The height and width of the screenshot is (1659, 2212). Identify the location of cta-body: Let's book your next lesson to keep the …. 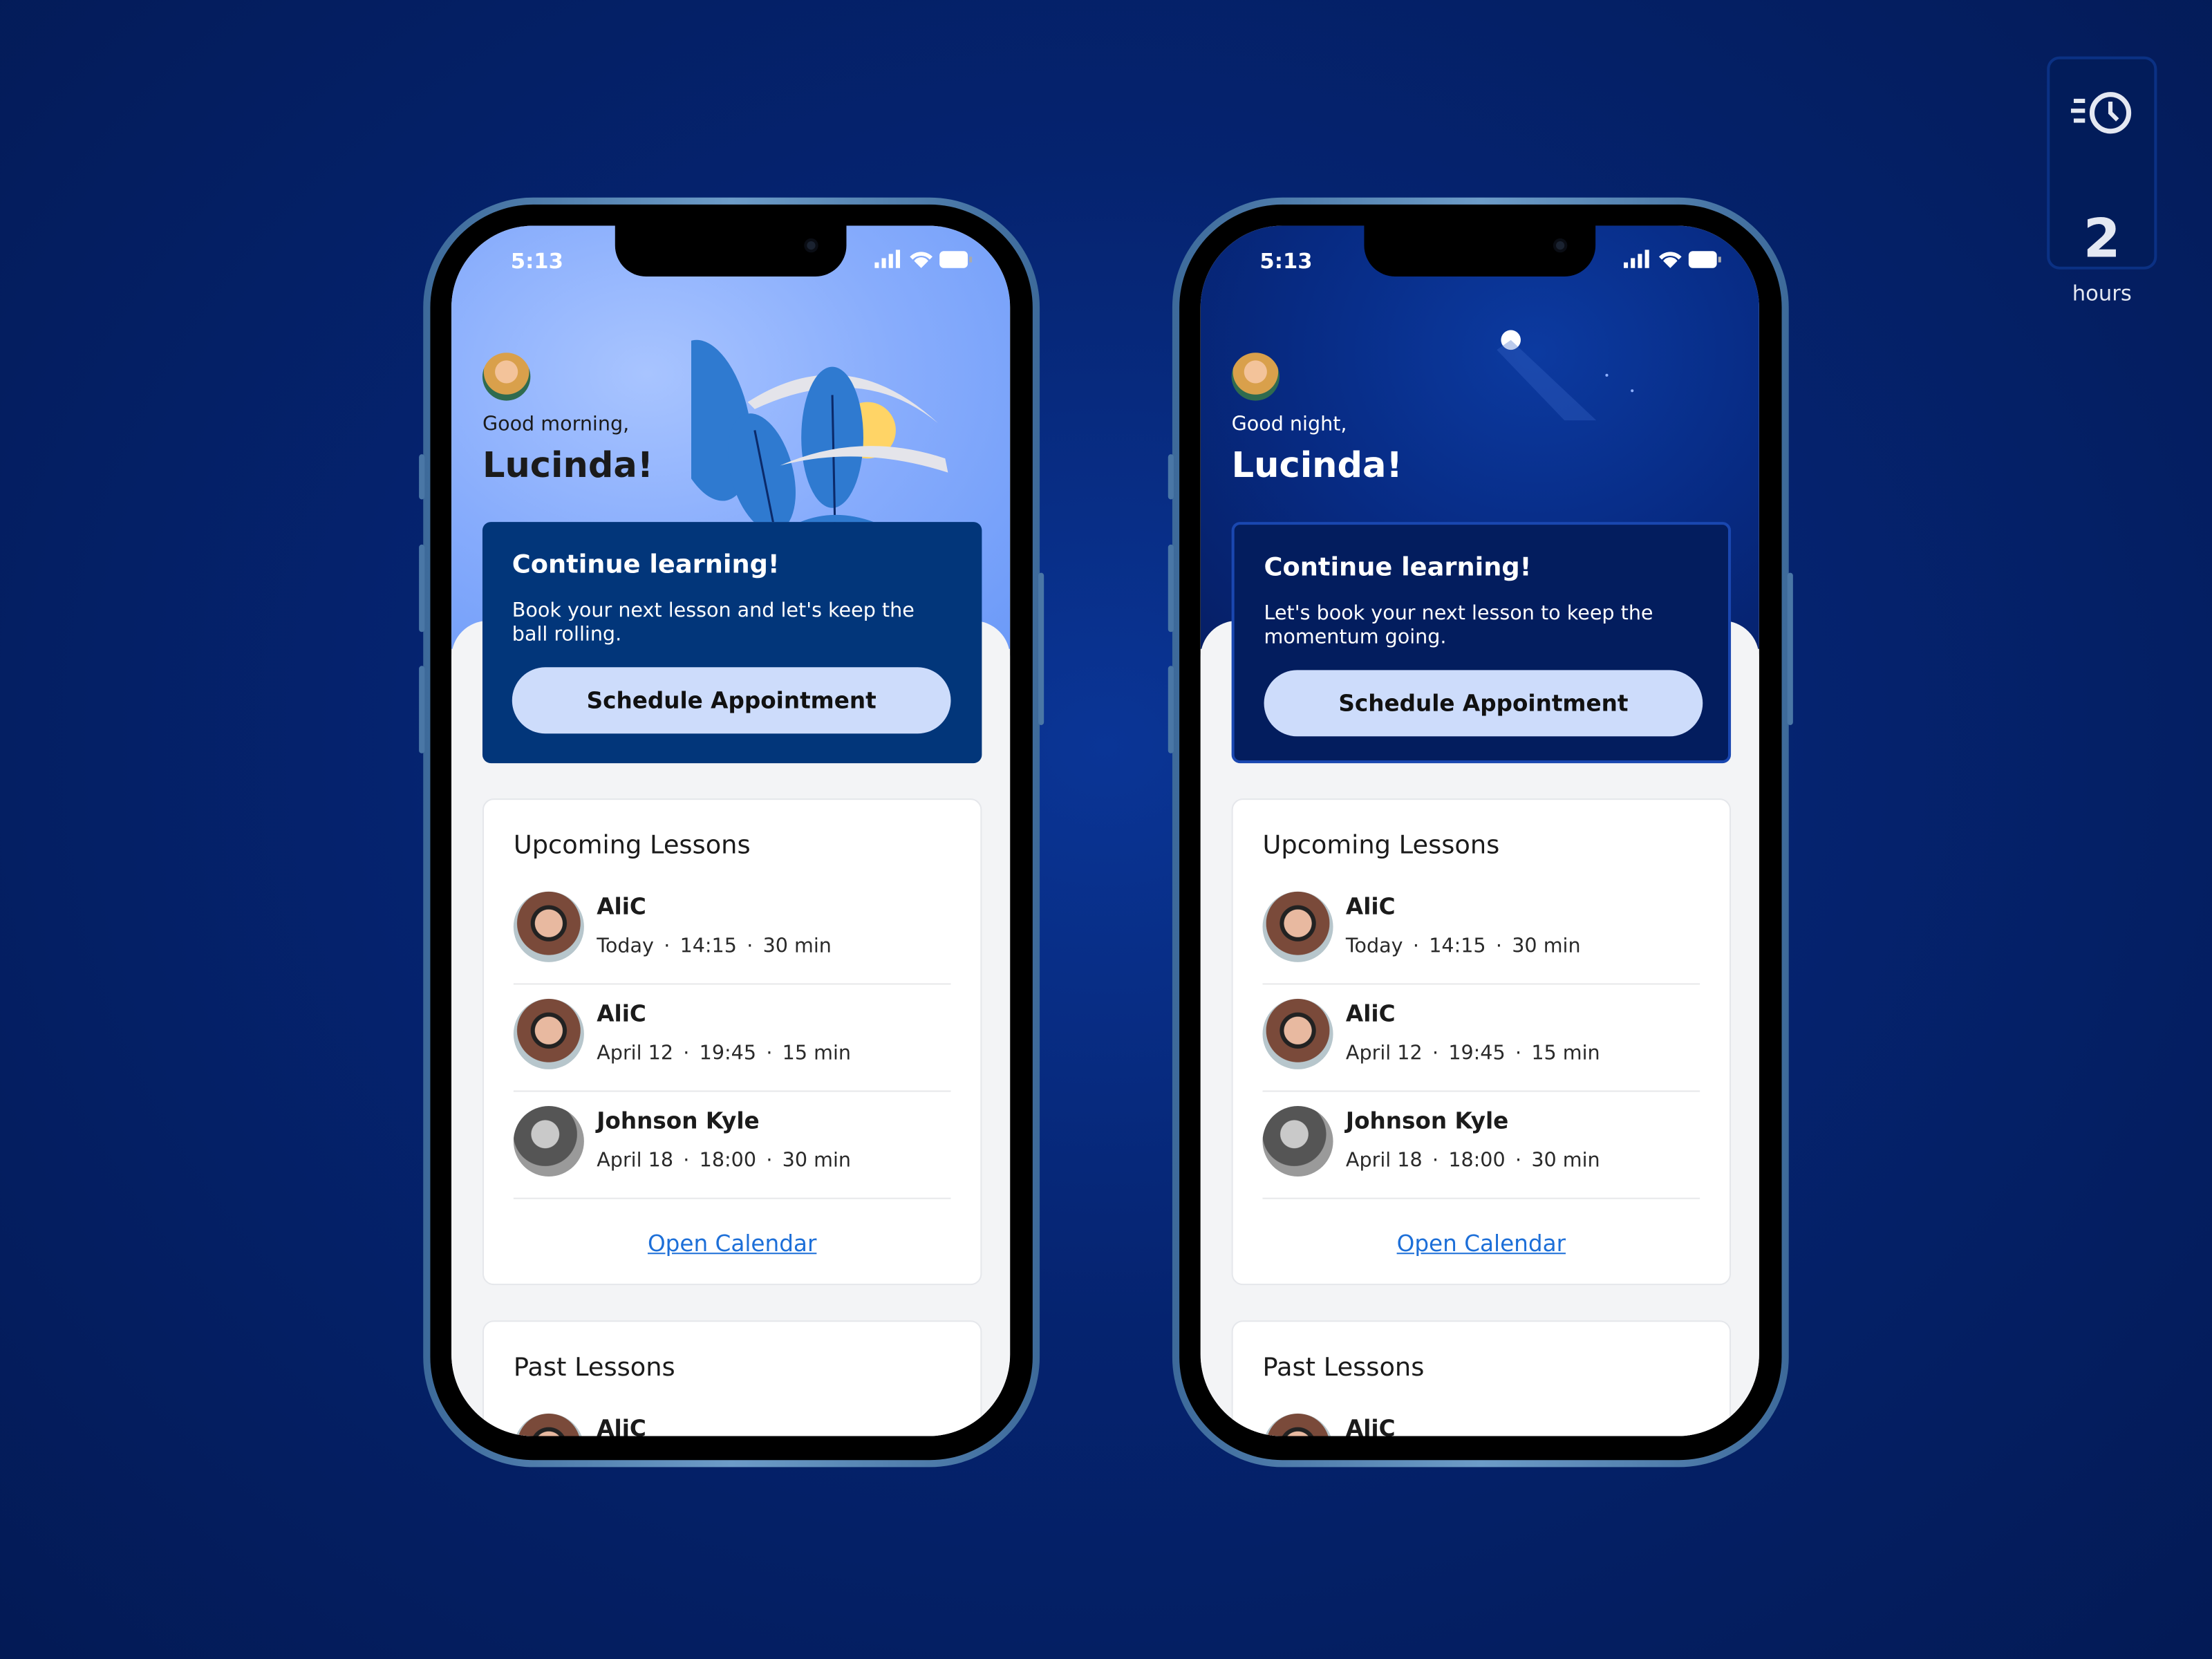
(1459, 625).